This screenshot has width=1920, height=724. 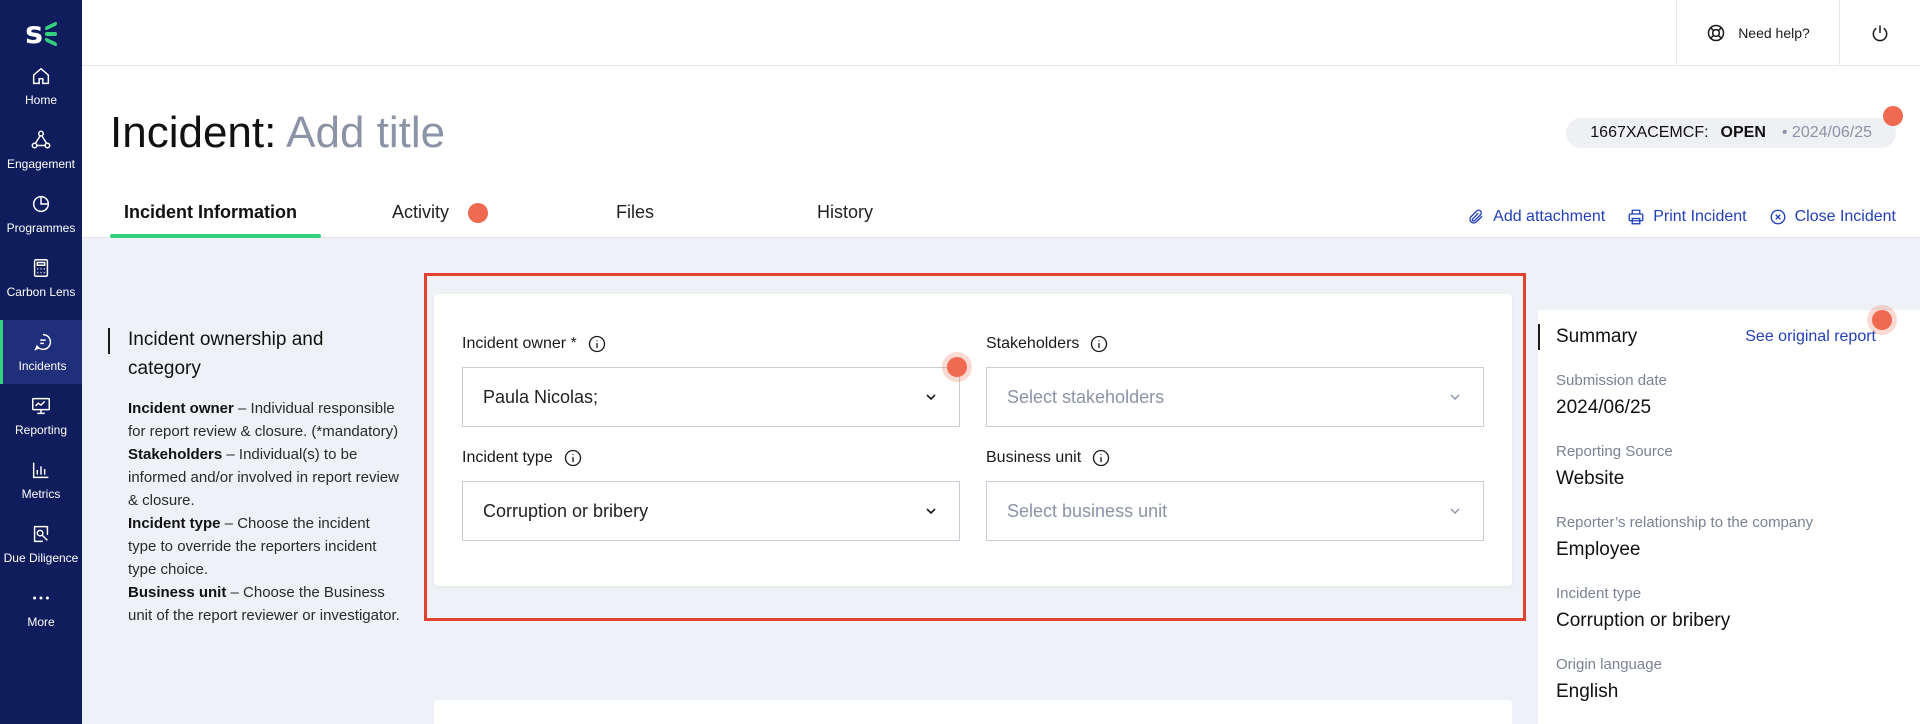 What do you see at coordinates (42, 366) in the screenshot?
I see `sidebar-item-label: Incidents` at bounding box center [42, 366].